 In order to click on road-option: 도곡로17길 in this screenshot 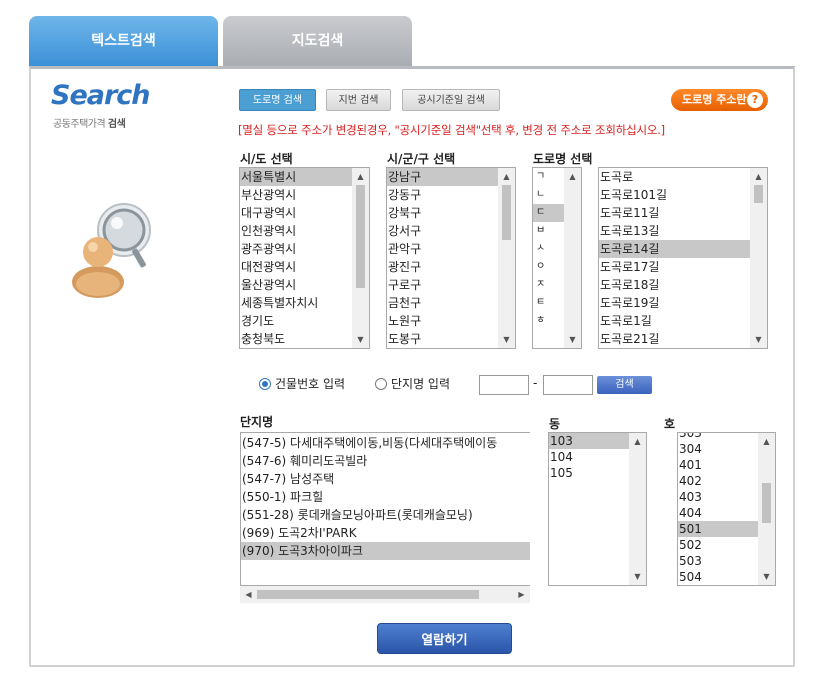, I will do `click(674, 267)`.